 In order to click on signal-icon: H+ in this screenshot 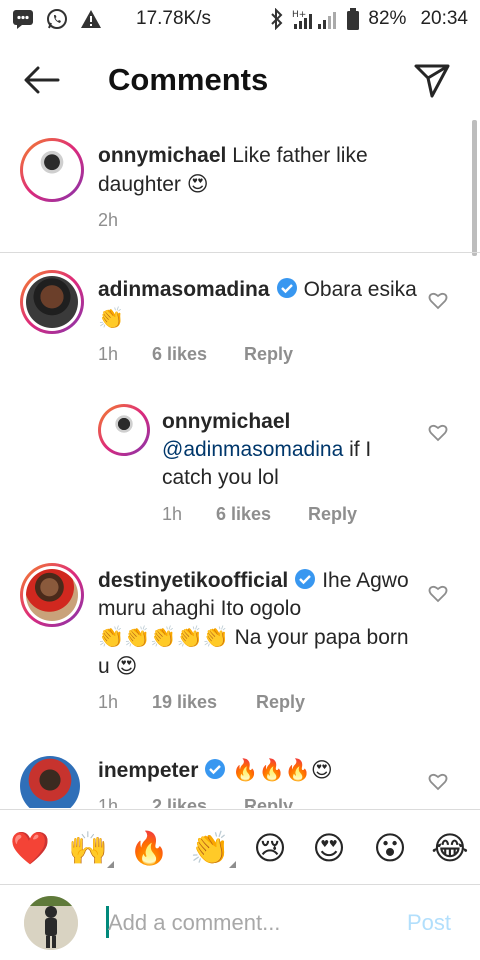, I will do `click(315, 19)`.